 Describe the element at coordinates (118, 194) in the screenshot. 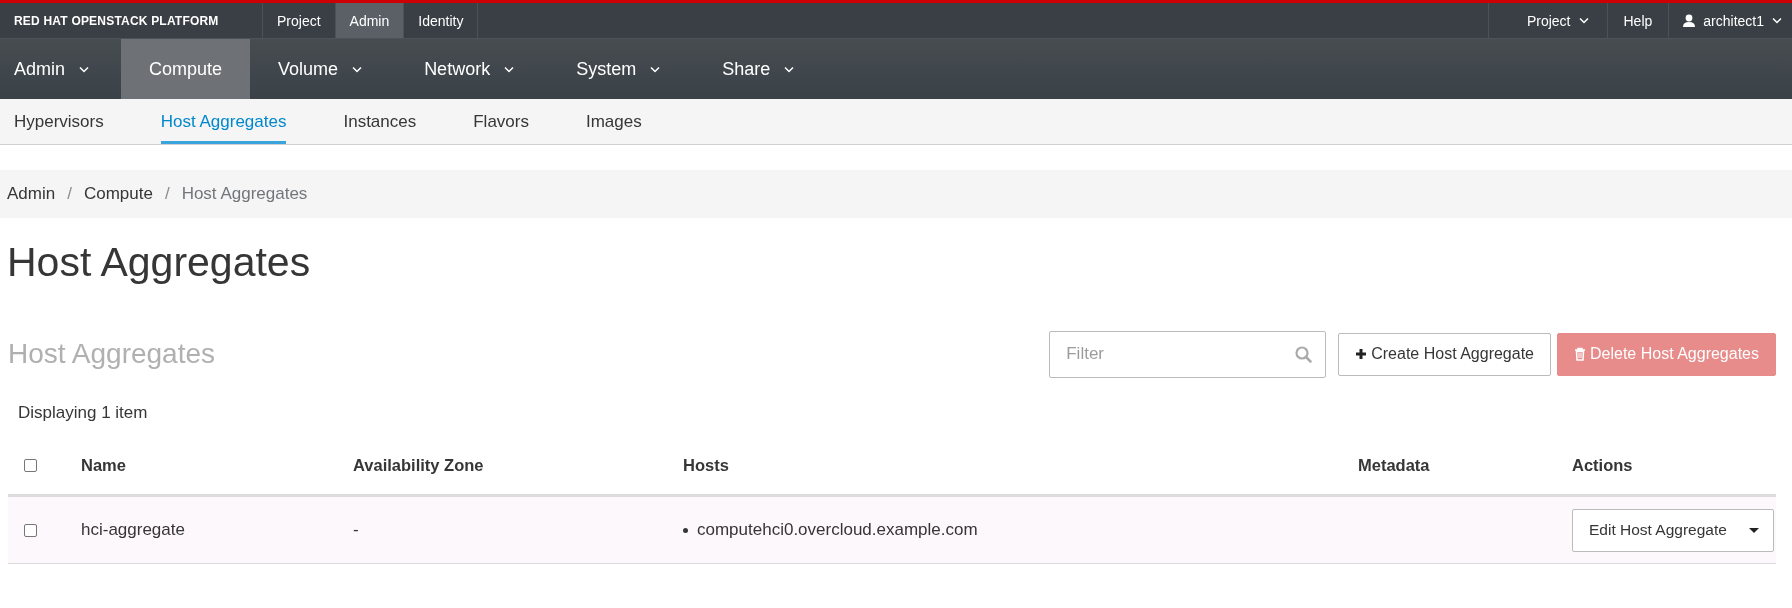

I see `breadcrumb-link: Compute` at that location.